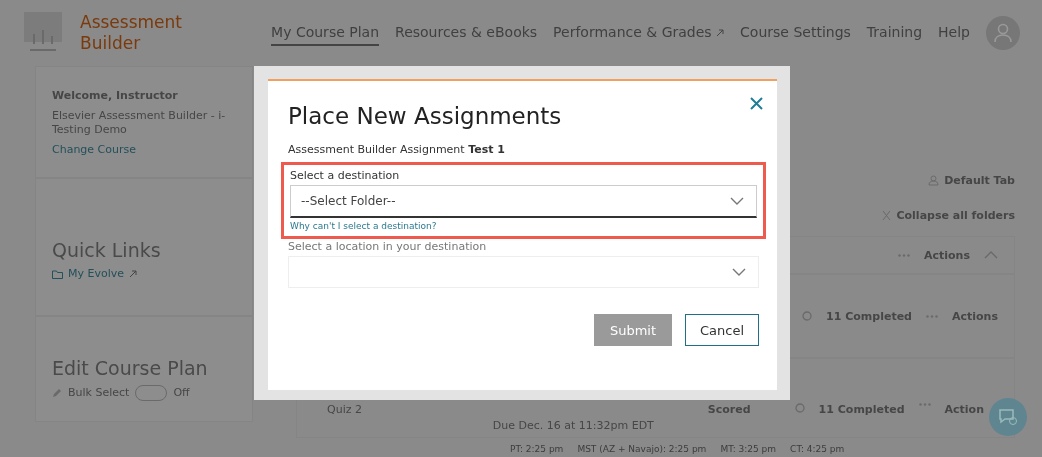 Image resolution: width=1042 pixels, height=457 pixels. What do you see at coordinates (96, 274) in the screenshot?
I see `quick-link: My Evolve` at bounding box center [96, 274].